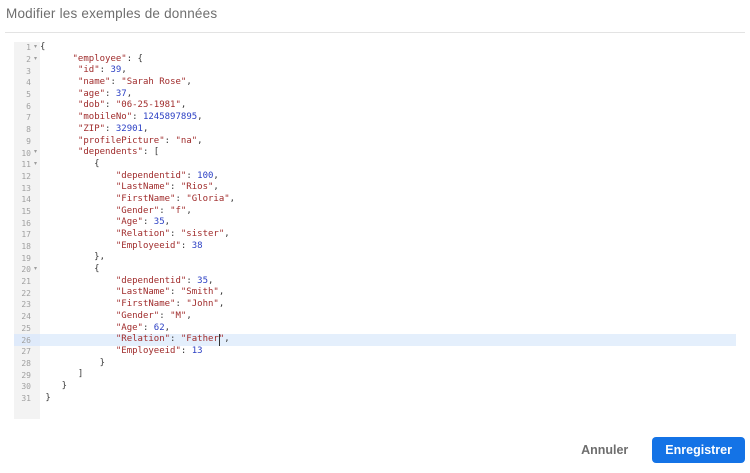 The height and width of the screenshot is (473, 750). What do you see at coordinates (27, 328) in the screenshot?
I see `line-number: 25` at bounding box center [27, 328].